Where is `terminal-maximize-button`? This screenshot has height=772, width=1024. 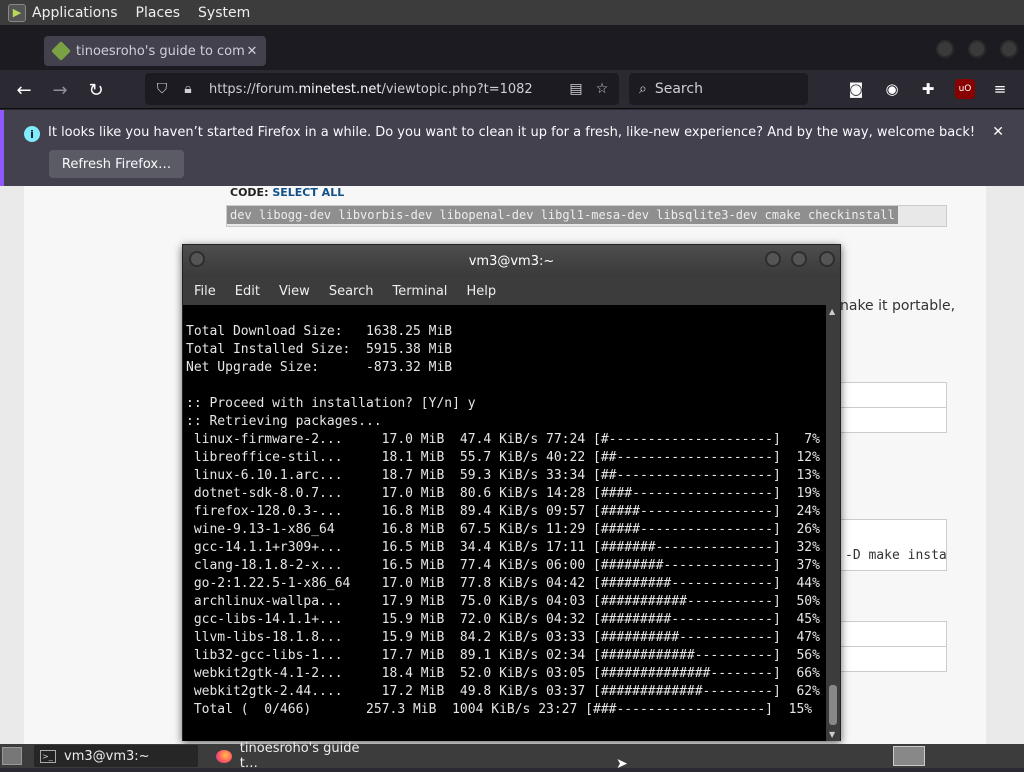 terminal-maximize-button is located at coordinates (799, 259).